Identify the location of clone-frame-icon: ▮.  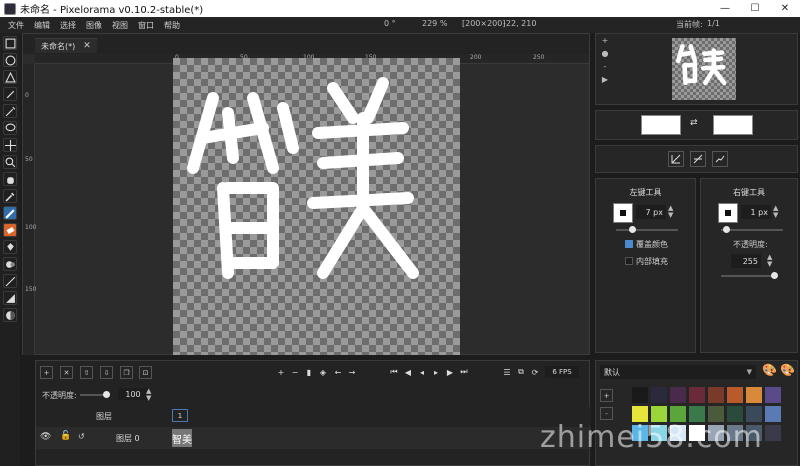
(309, 372).